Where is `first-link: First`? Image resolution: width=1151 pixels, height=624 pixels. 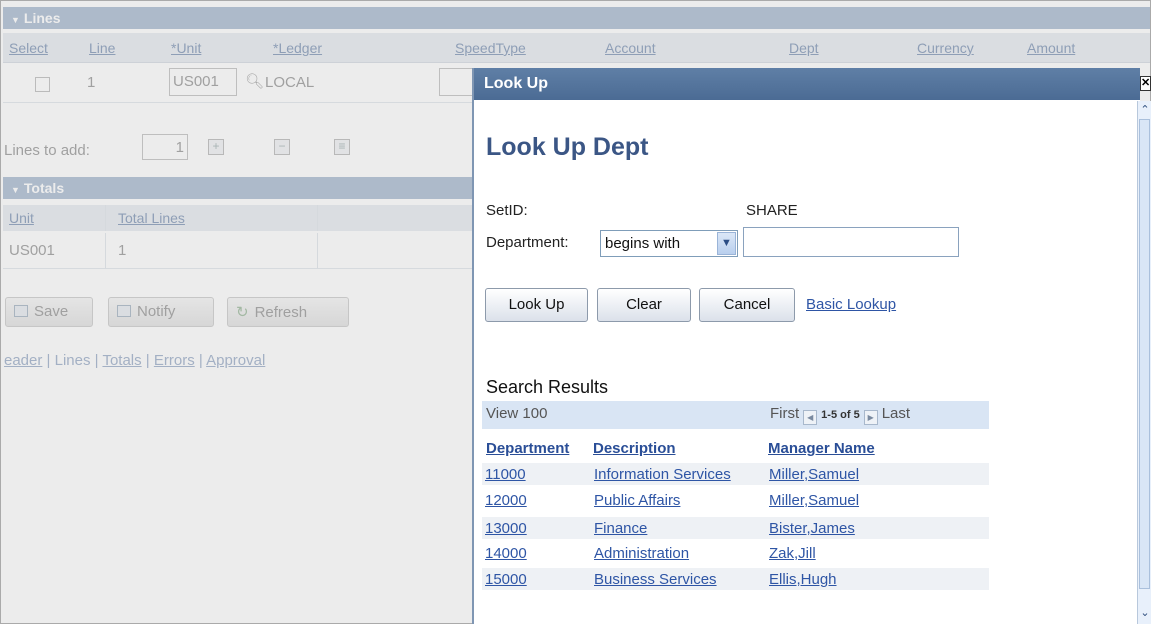
first-link: First is located at coordinates (784, 413).